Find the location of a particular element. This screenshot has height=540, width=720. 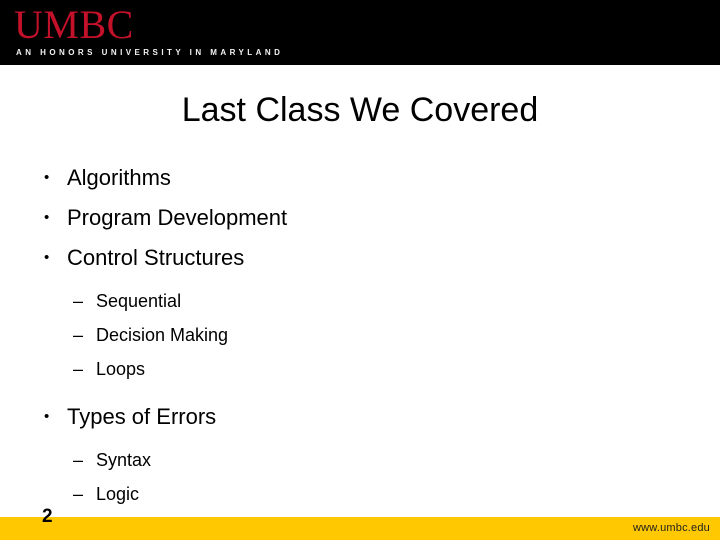

list-item: • Types of Errors is located at coordinates (364, 417).